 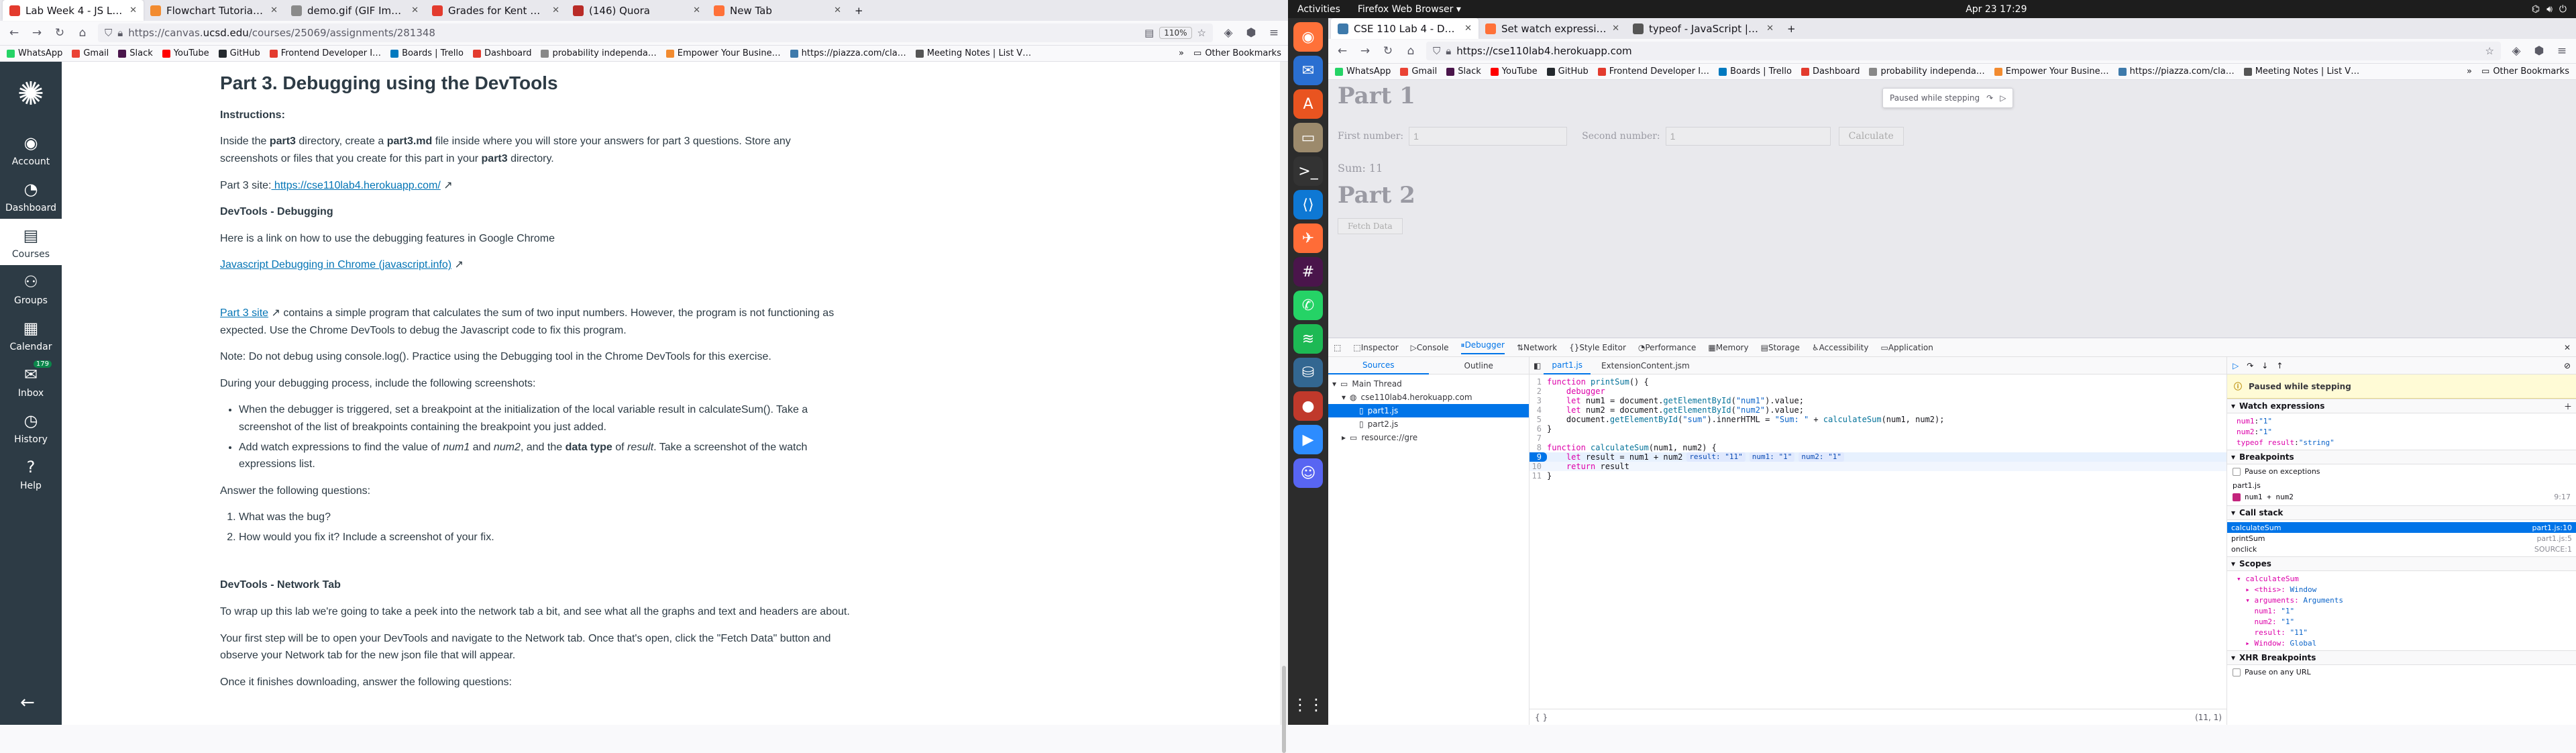 I want to click on discord-icon: ☺, so click(x=1308, y=473).